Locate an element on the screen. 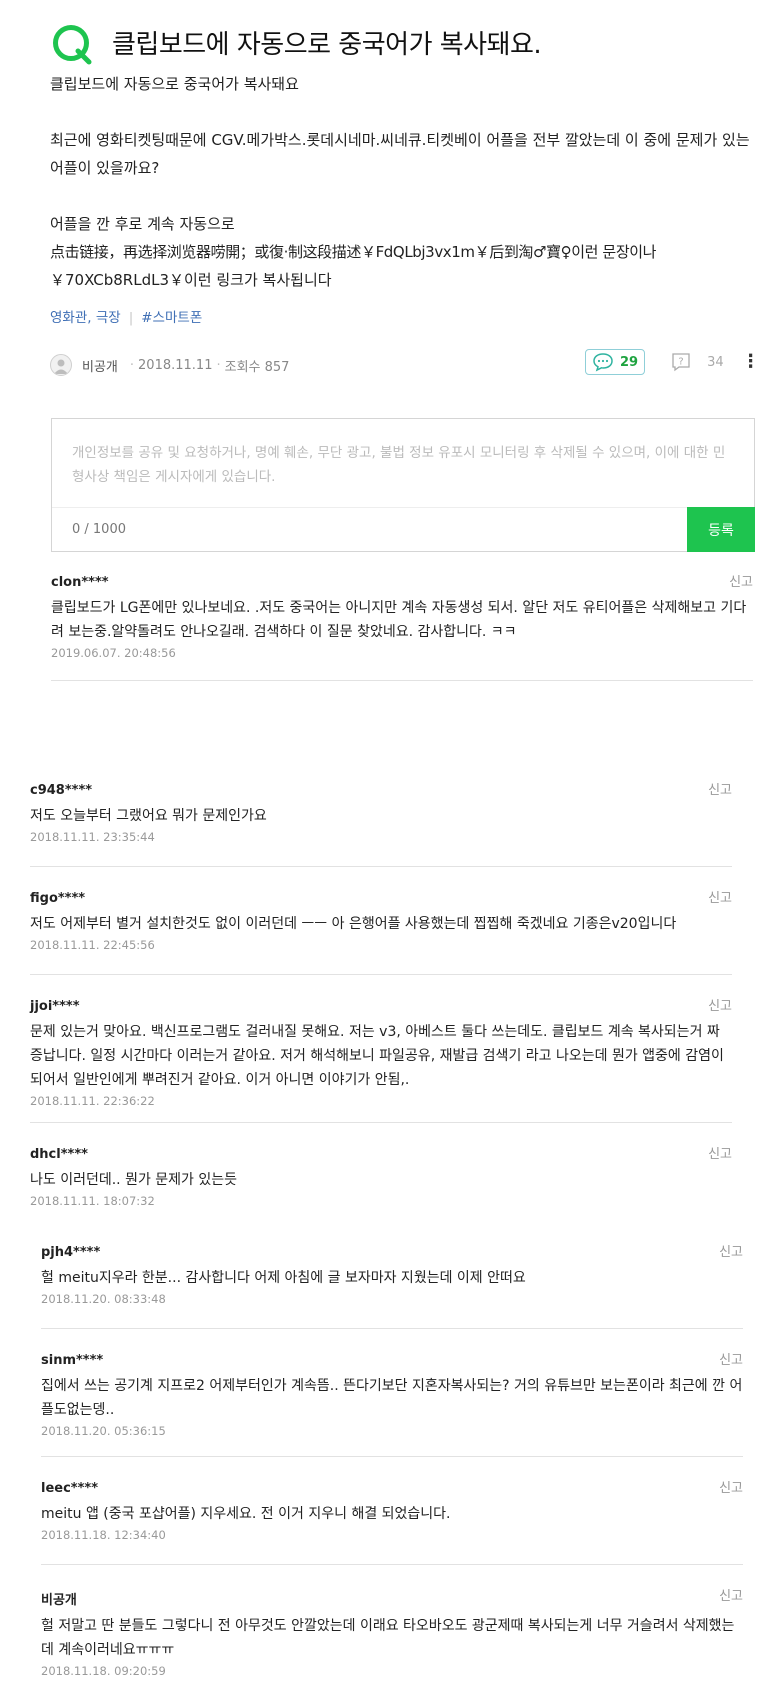 This screenshot has height=1701, width=781. comment-date: 2019.06.07. 20:48:56 is located at coordinates (113, 653).